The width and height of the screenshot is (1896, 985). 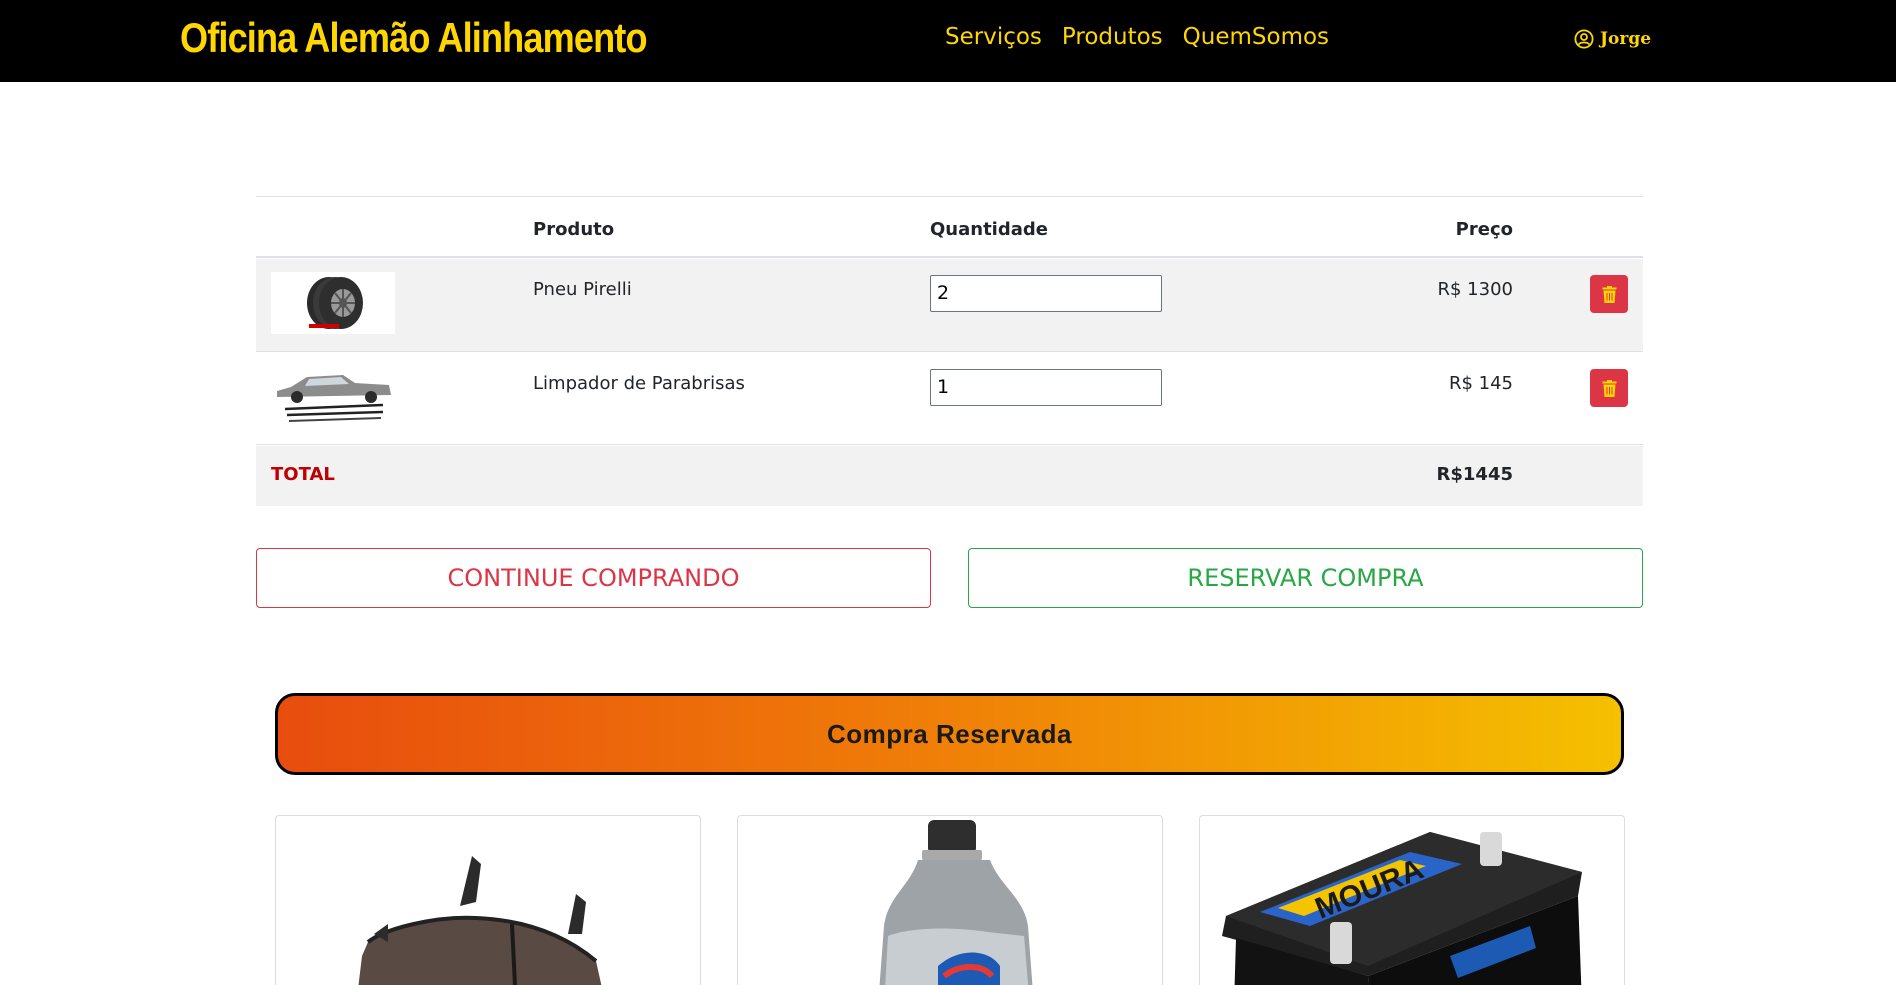 I want to click on header-product: Produto, so click(x=574, y=229).